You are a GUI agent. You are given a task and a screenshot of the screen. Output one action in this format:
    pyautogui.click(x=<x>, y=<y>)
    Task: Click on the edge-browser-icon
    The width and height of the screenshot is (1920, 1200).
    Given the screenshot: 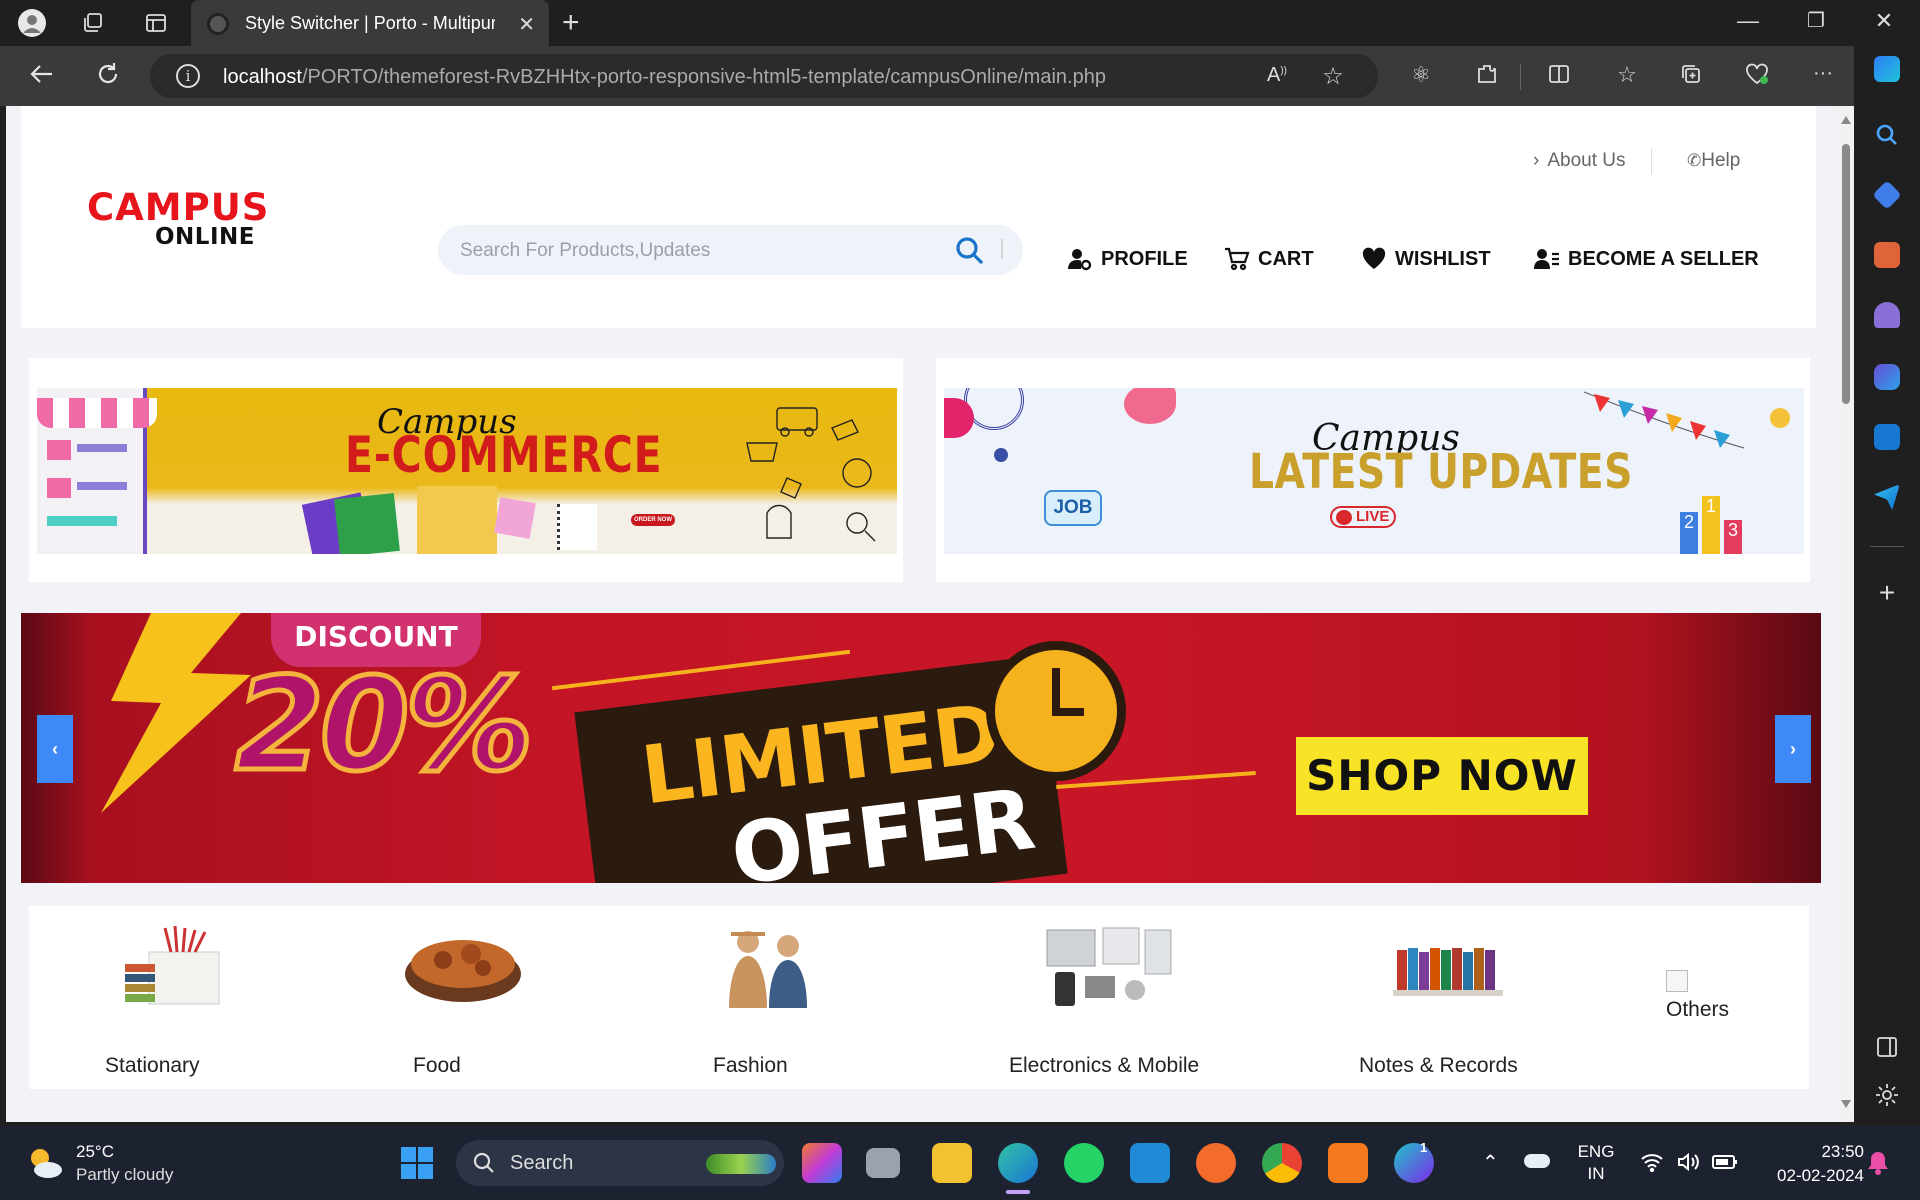 What is the action you would take?
    pyautogui.click(x=1018, y=1163)
    